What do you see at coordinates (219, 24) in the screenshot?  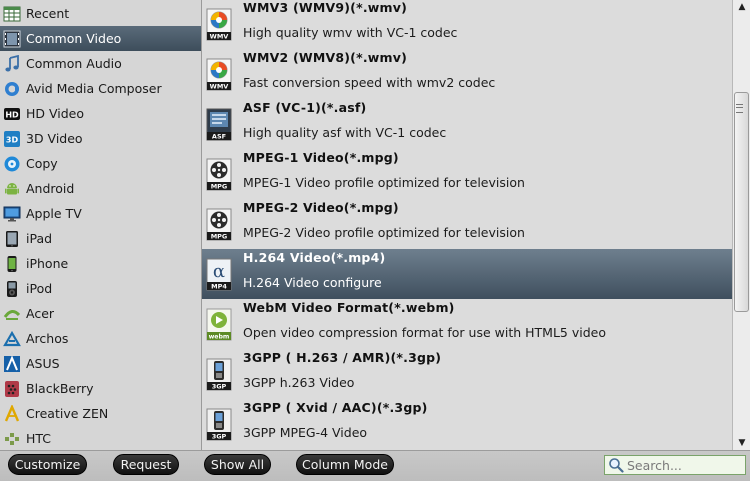 I see `wmv-icon: WMV` at bounding box center [219, 24].